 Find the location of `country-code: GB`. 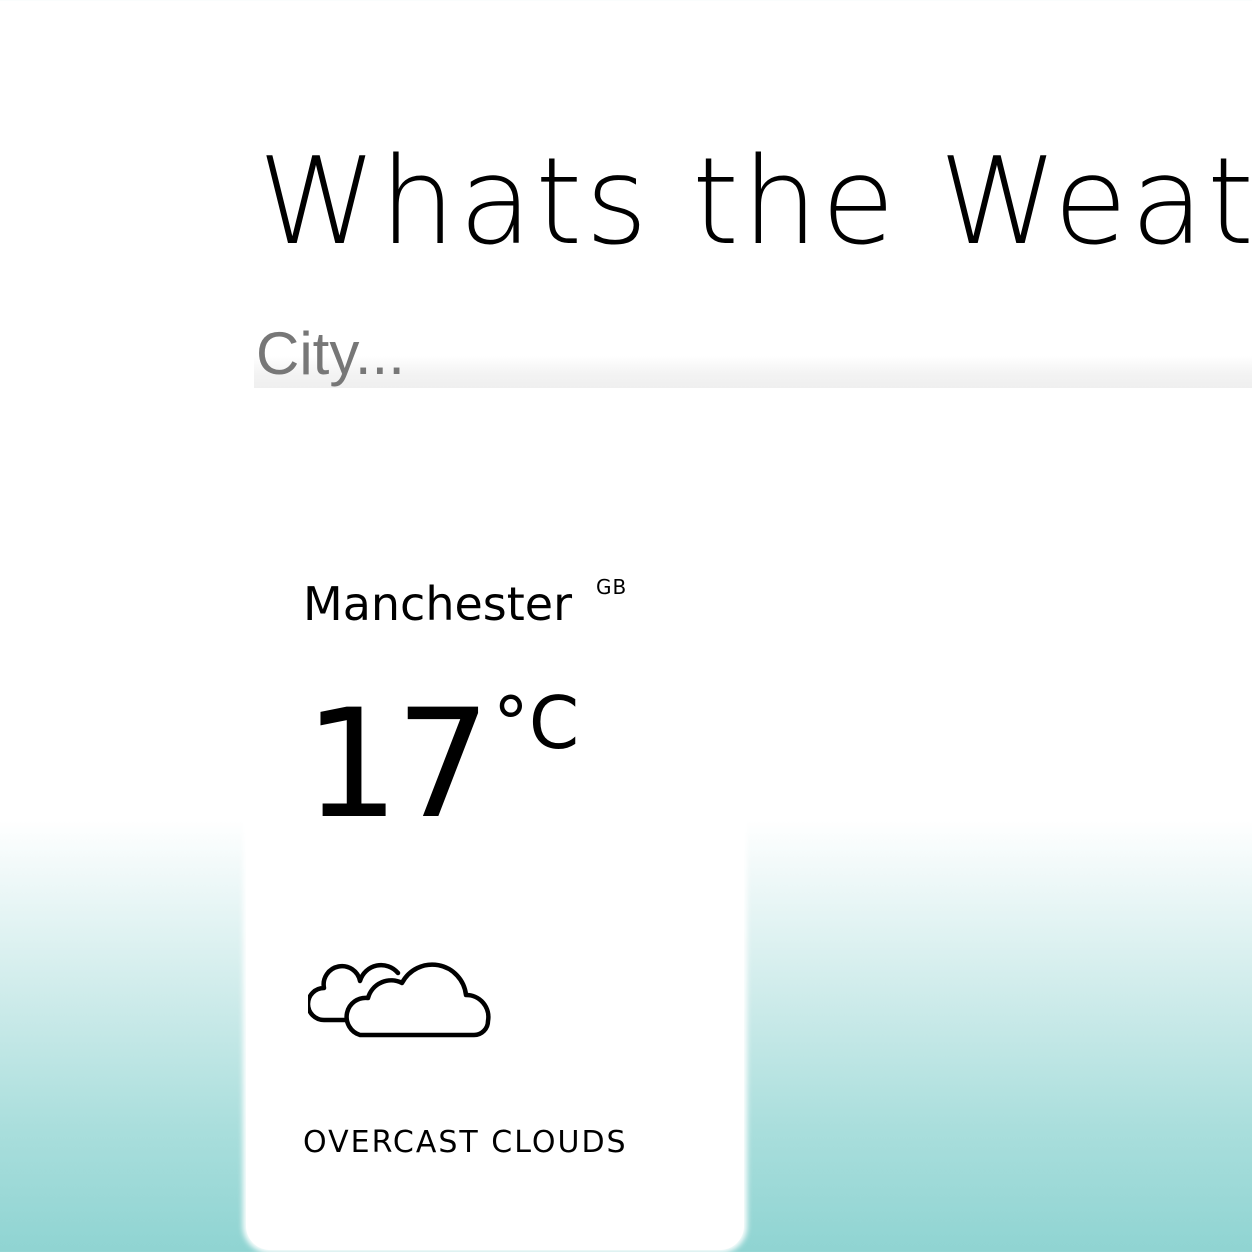

country-code: GB is located at coordinates (612, 587).